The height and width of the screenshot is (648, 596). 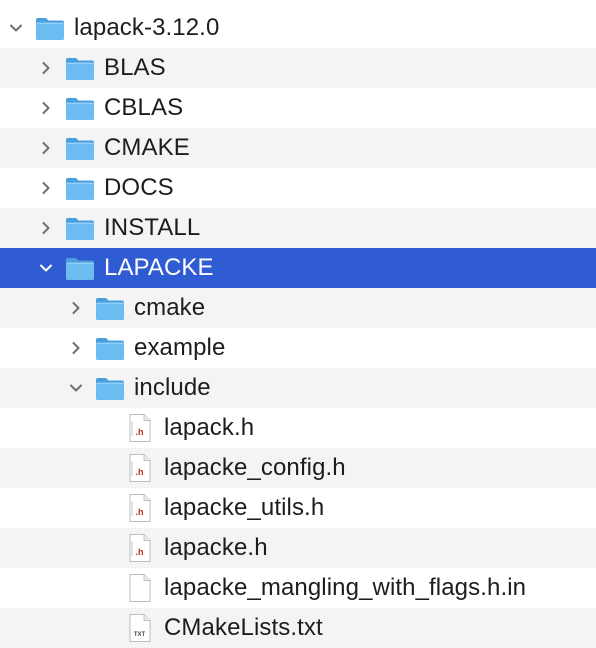 What do you see at coordinates (159, 267) in the screenshot?
I see `item-label: LAPACKE` at bounding box center [159, 267].